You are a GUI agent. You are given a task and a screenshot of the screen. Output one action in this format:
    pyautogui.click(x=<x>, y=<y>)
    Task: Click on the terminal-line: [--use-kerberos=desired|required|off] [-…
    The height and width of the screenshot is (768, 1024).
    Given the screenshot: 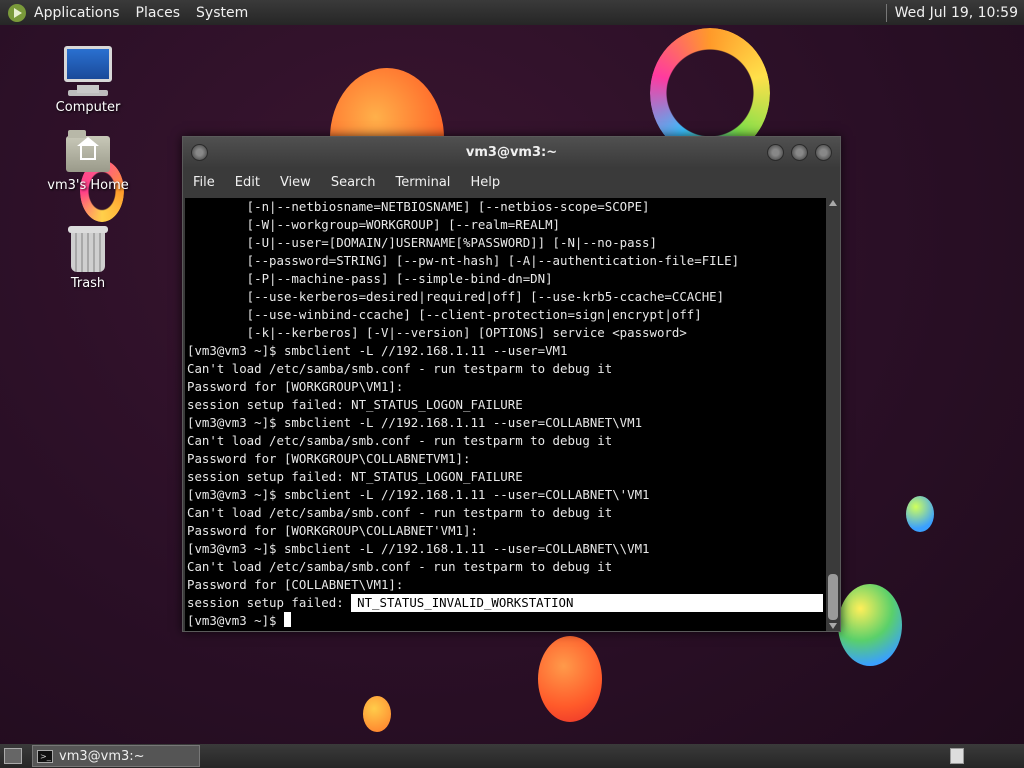 What is the action you would take?
    pyautogui.click(x=456, y=296)
    